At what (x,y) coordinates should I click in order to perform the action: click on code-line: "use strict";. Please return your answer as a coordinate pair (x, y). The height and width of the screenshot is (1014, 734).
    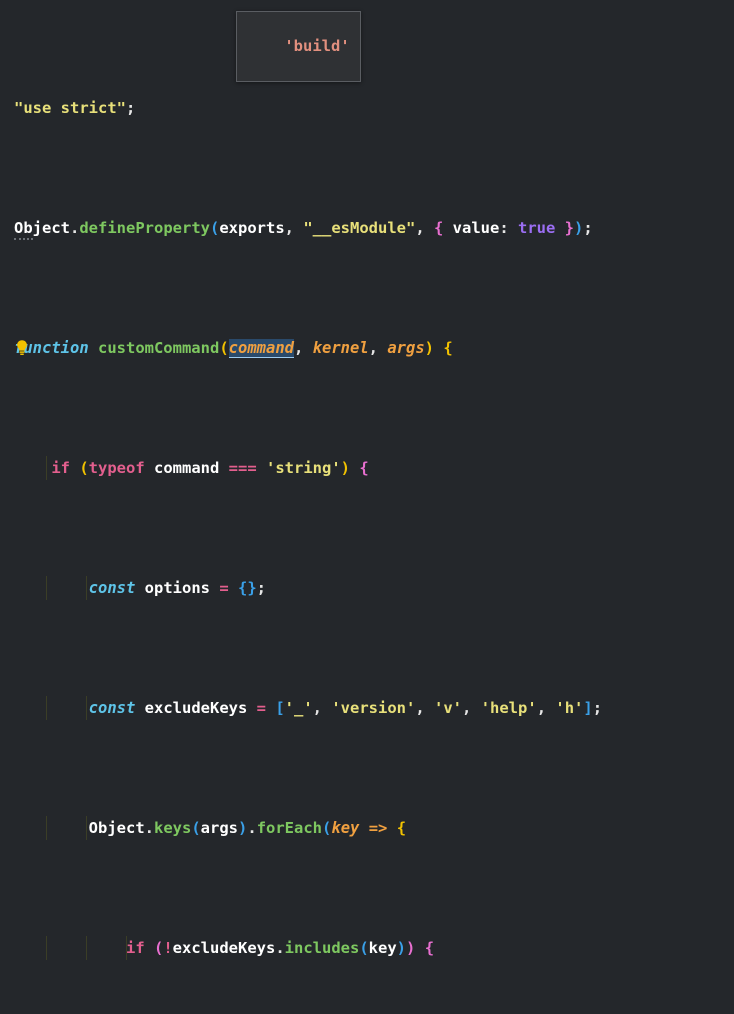
    Looking at the image, I should click on (367, 108).